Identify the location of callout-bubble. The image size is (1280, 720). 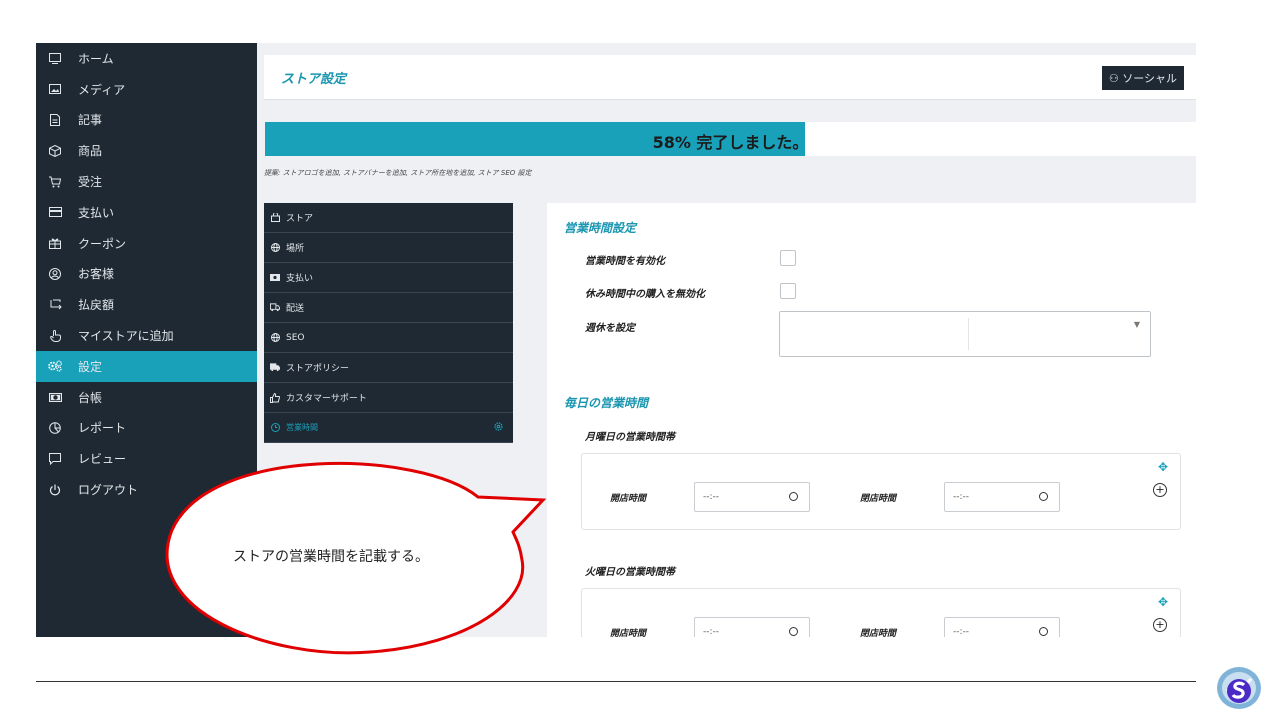
(356, 558).